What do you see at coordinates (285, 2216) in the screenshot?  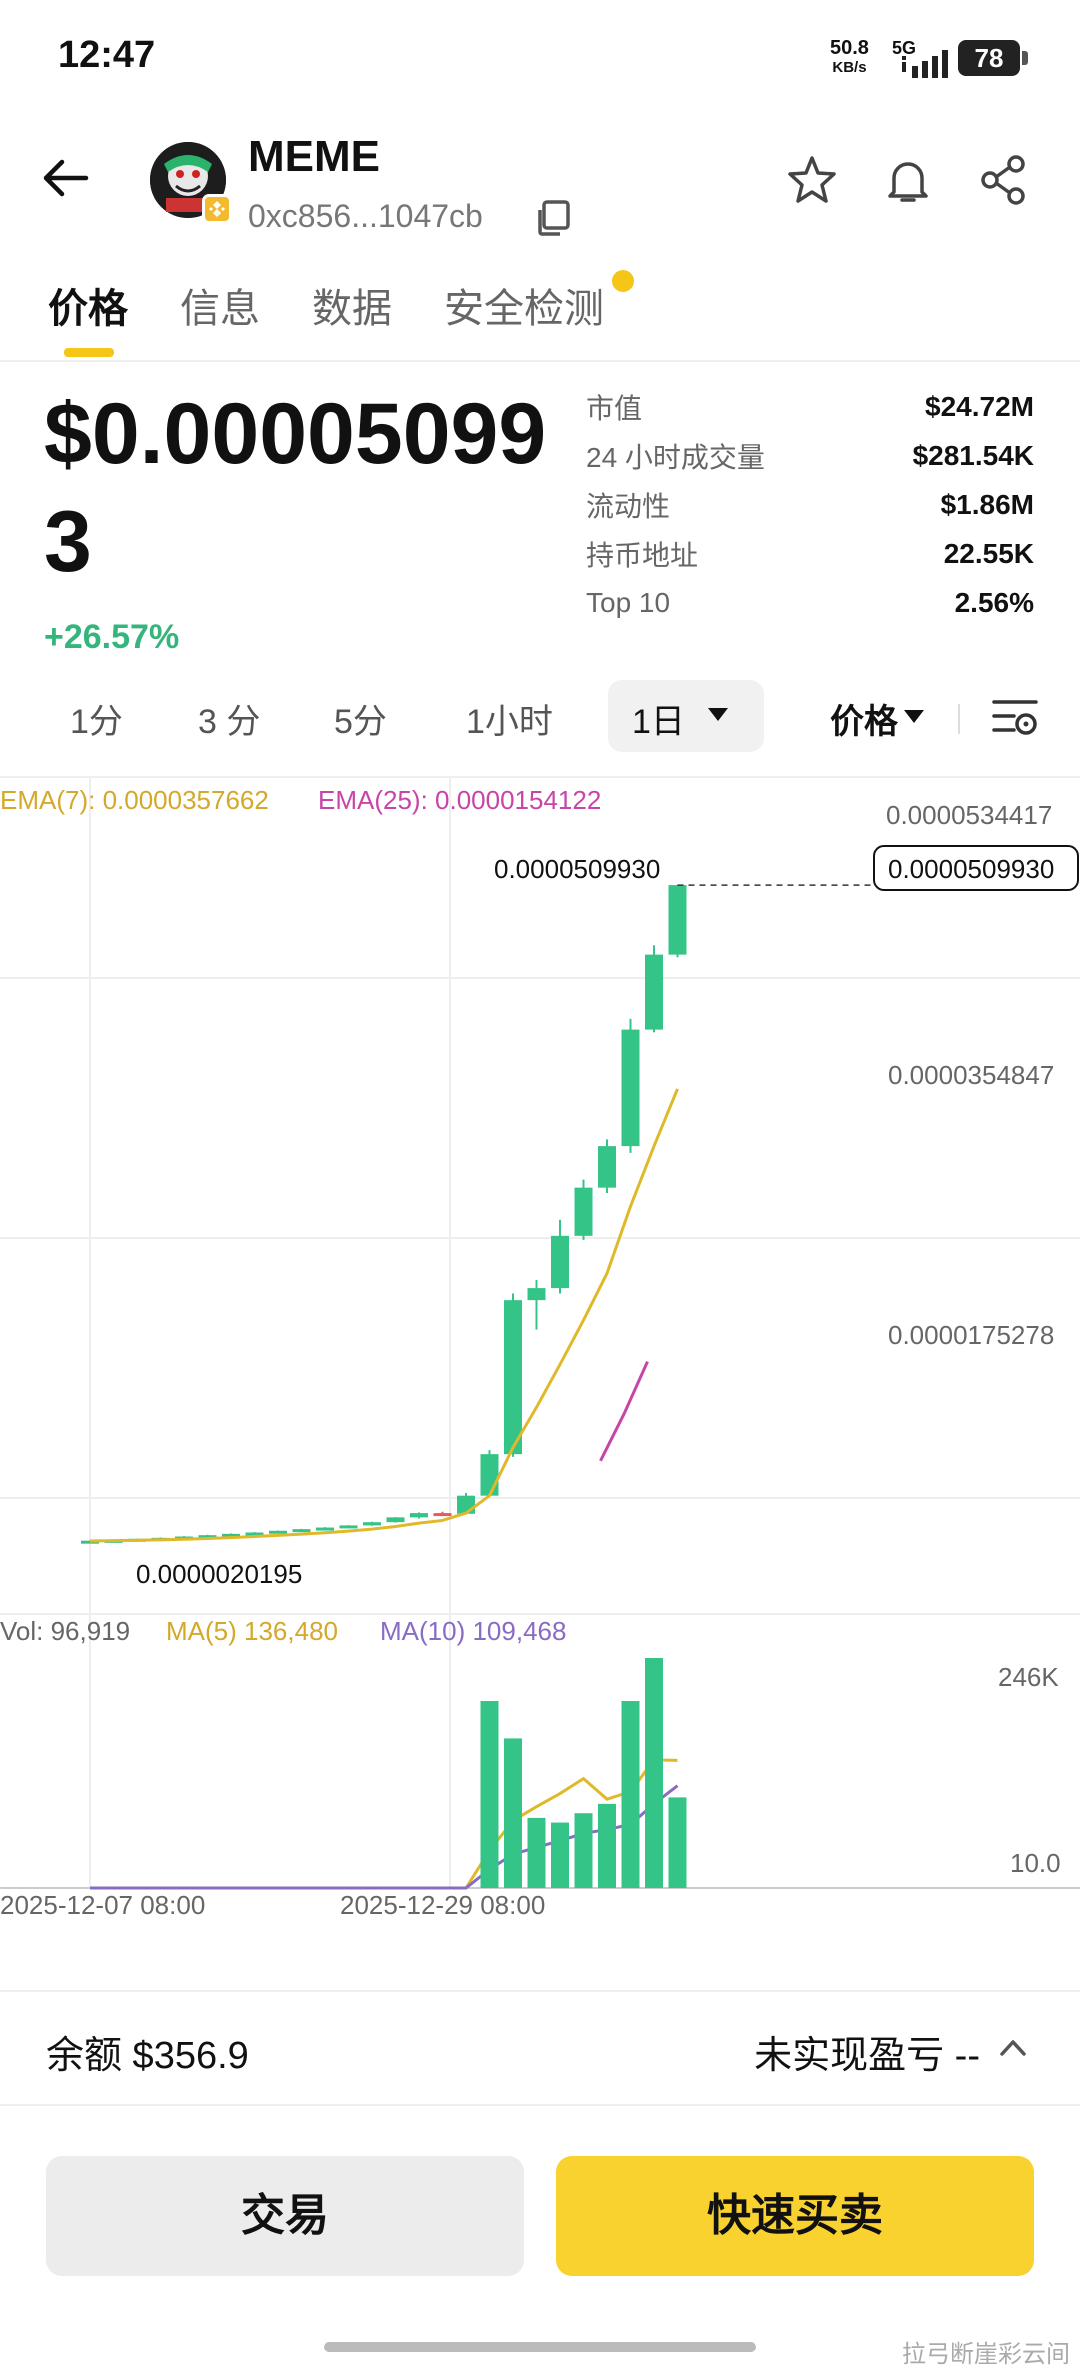 I see `trade-button: 交易` at bounding box center [285, 2216].